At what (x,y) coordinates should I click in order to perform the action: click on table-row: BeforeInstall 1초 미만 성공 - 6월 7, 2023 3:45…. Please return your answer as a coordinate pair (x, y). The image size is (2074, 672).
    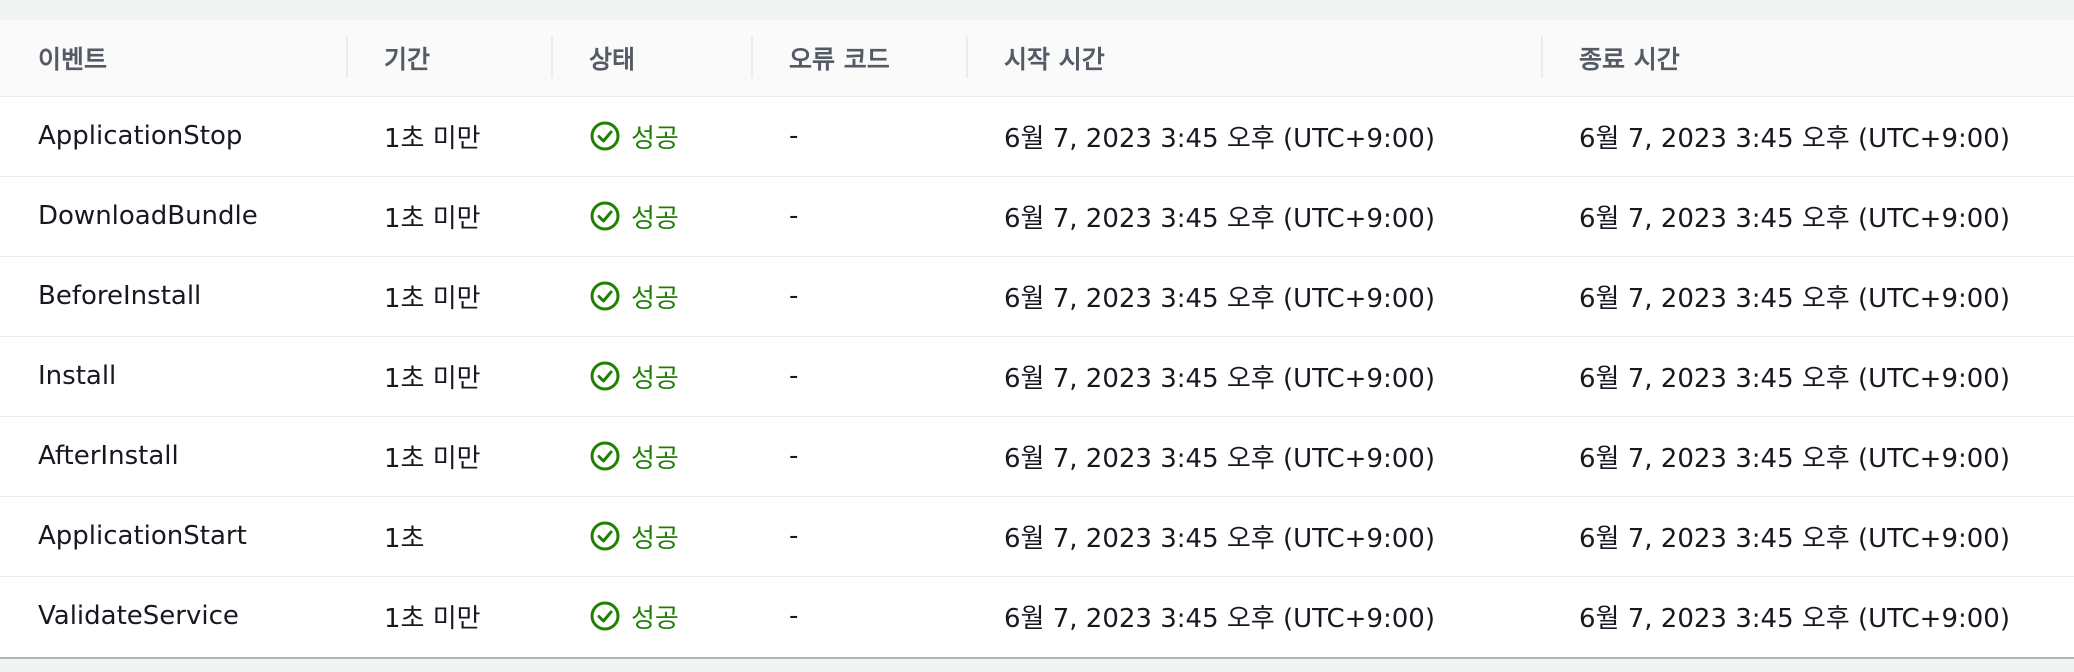
    Looking at the image, I should click on (1037, 296).